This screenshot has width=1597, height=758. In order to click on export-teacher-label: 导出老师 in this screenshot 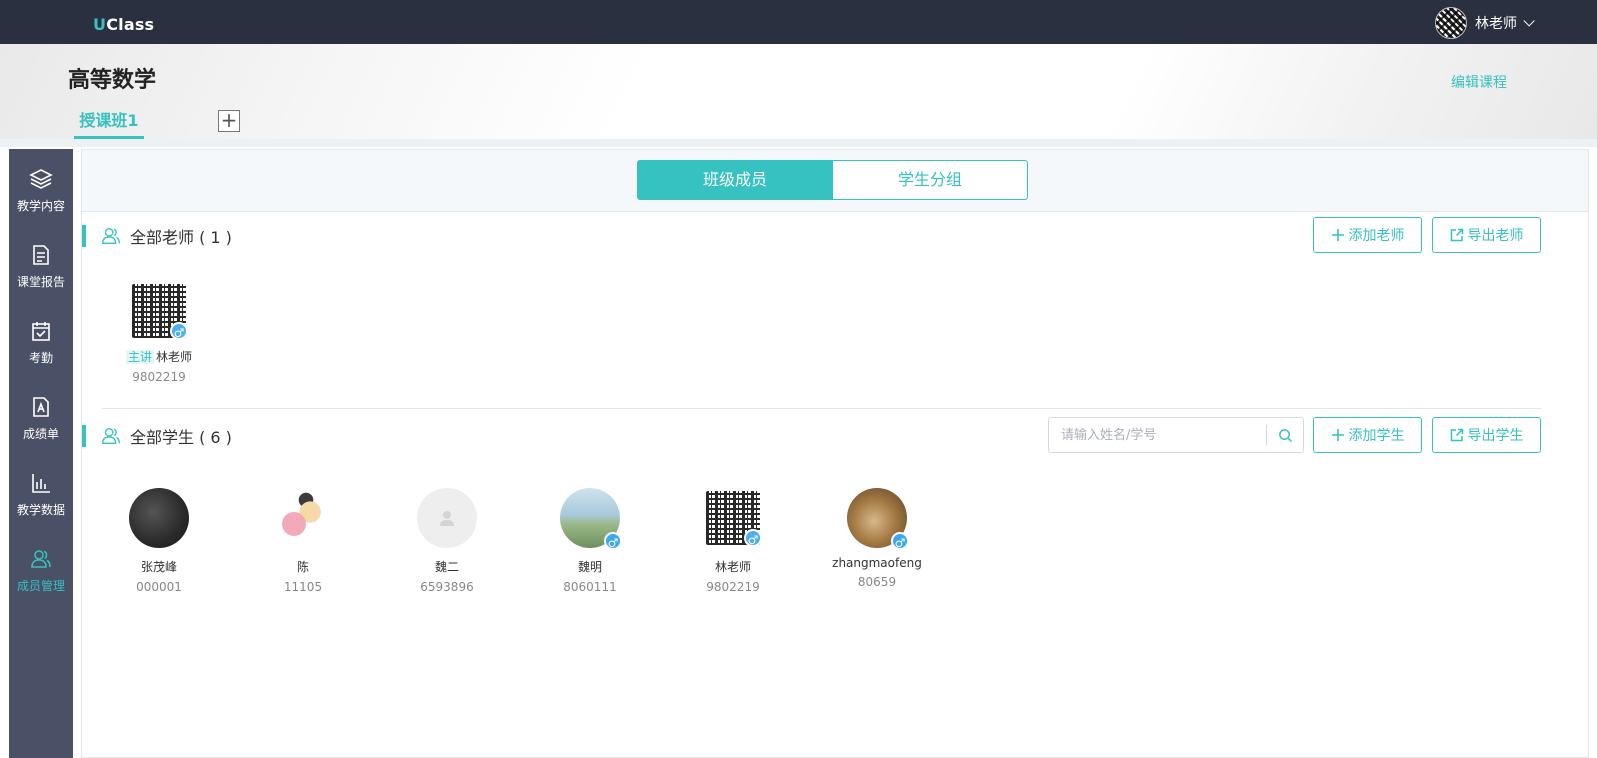, I will do `click(1495, 236)`.